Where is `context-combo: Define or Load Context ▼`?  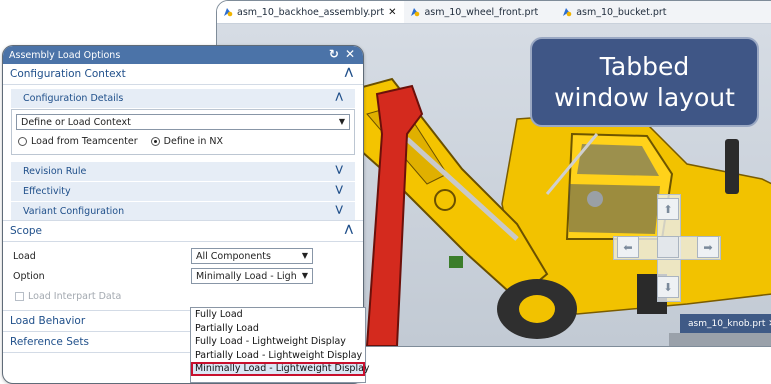 context-combo: Define or Load Context ▼ is located at coordinates (183, 122).